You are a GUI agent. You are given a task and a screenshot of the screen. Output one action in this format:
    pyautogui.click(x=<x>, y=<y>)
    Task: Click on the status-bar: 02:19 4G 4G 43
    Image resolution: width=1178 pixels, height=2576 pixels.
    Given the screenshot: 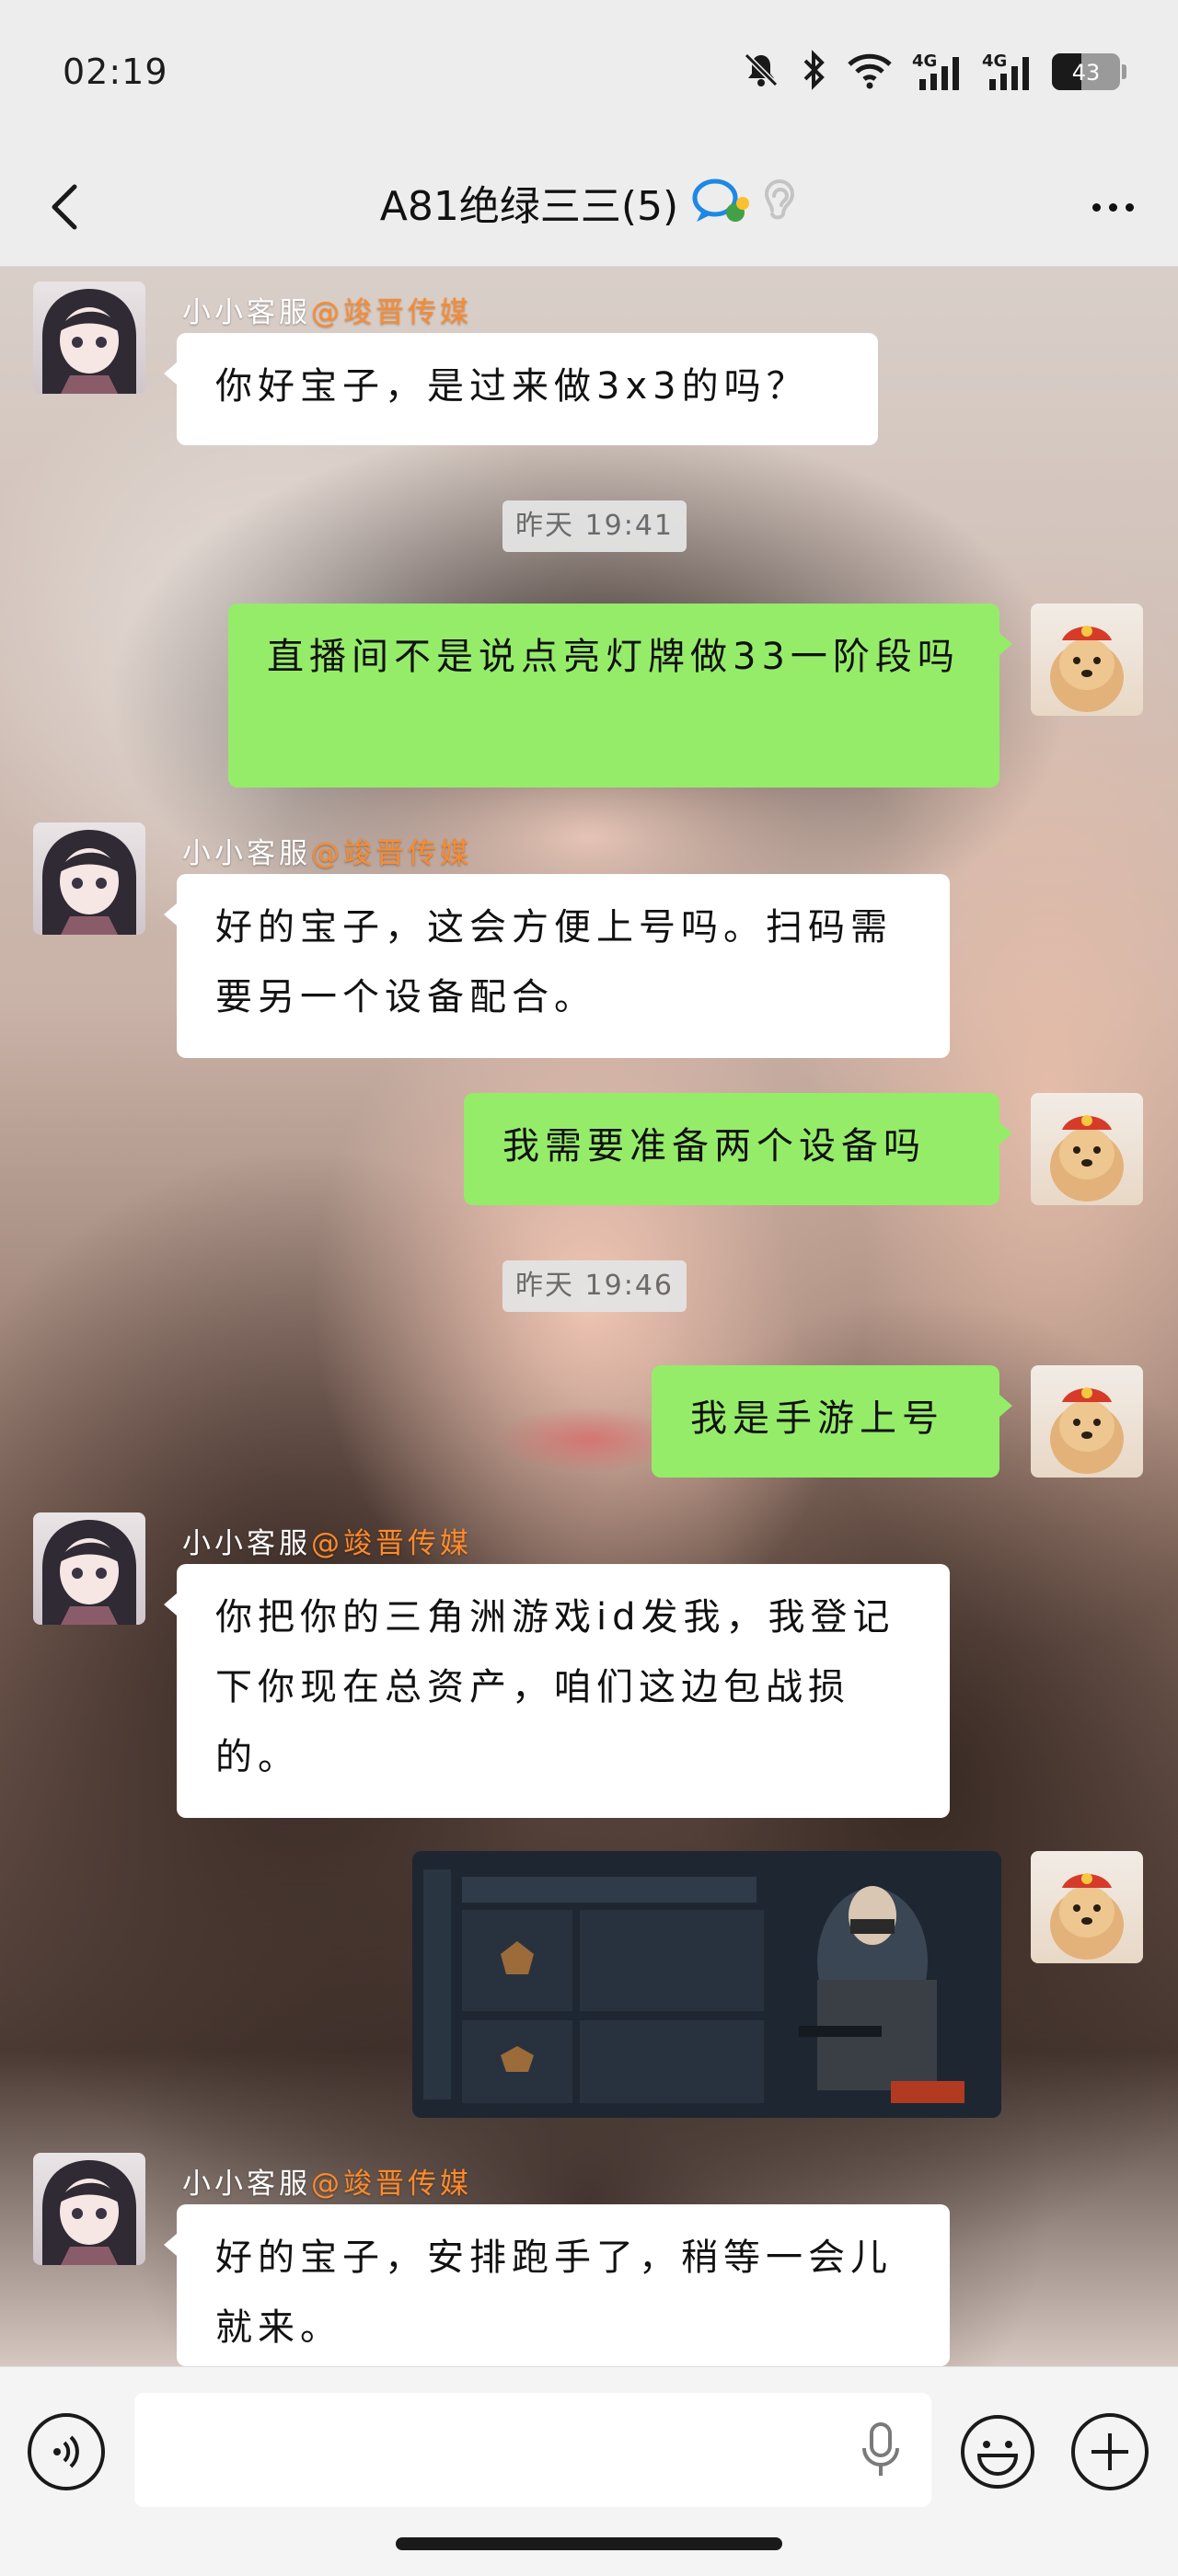 What is the action you would take?
    pyautogui.click(x=589, y=73)
    